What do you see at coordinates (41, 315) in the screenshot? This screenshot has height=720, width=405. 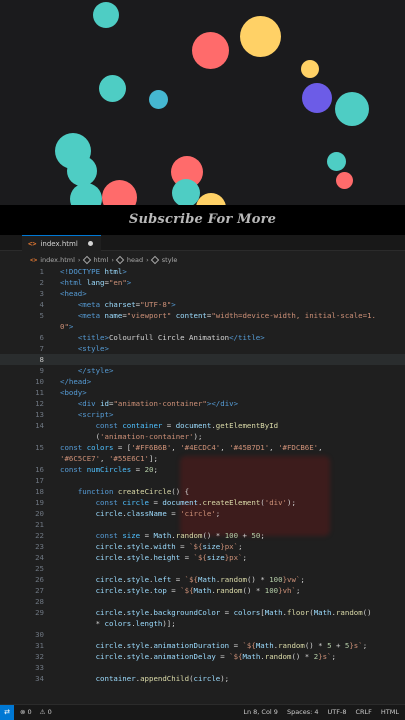 I see `line-number: 5` at bounding box center [41, 315].